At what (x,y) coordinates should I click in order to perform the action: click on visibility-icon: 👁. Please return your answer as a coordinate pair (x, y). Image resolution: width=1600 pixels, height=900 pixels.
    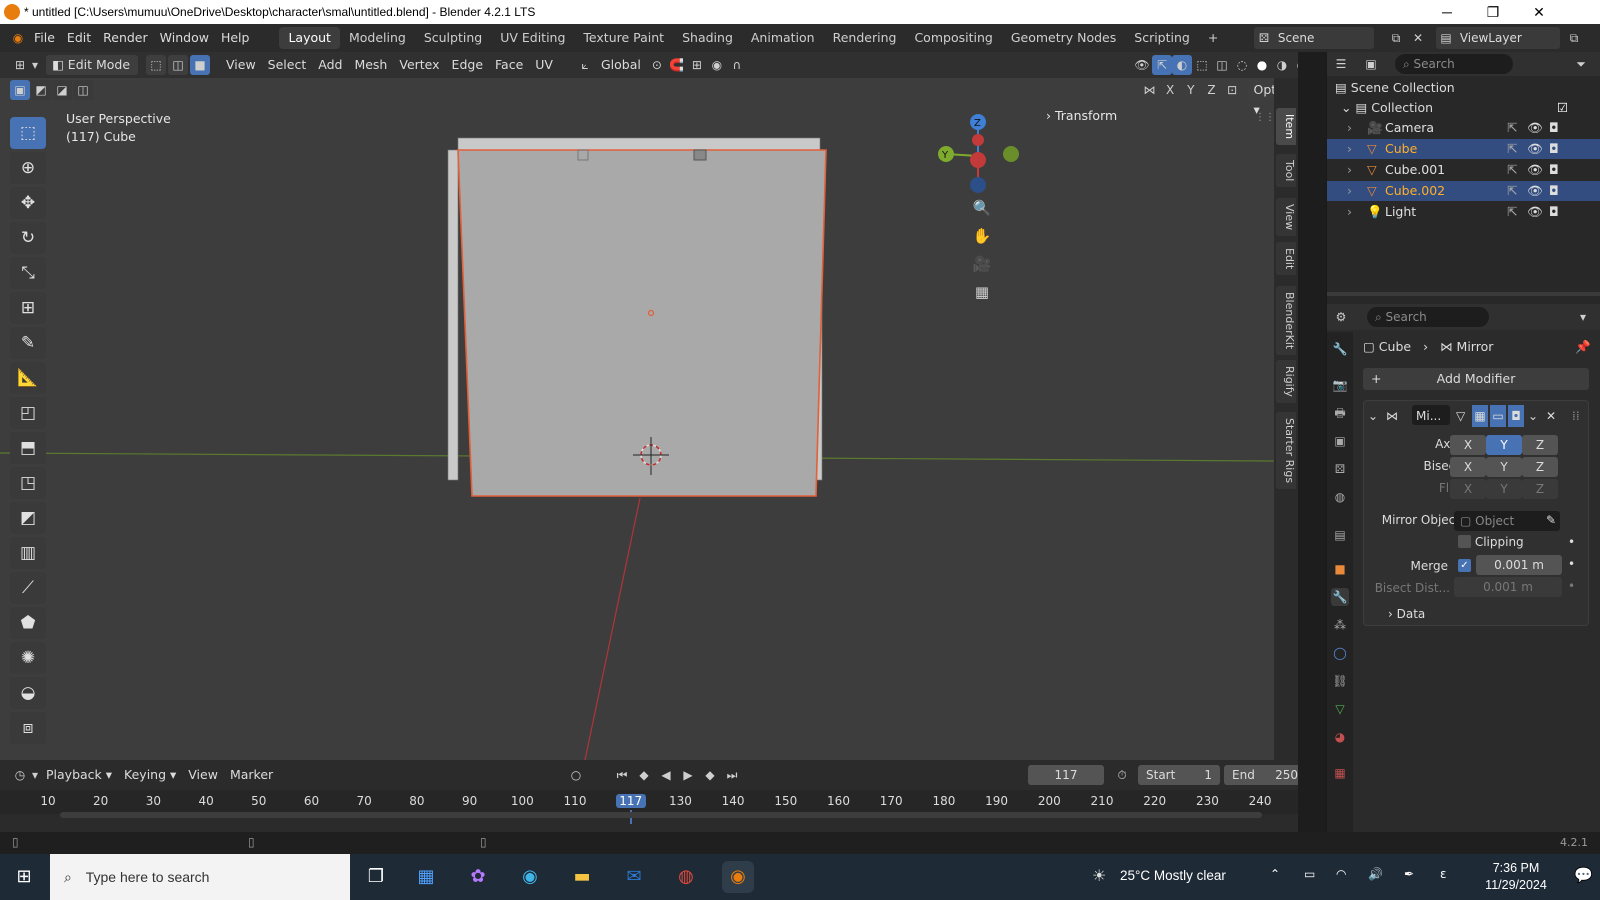
    Looking at the image, I should click on (1142, 65).